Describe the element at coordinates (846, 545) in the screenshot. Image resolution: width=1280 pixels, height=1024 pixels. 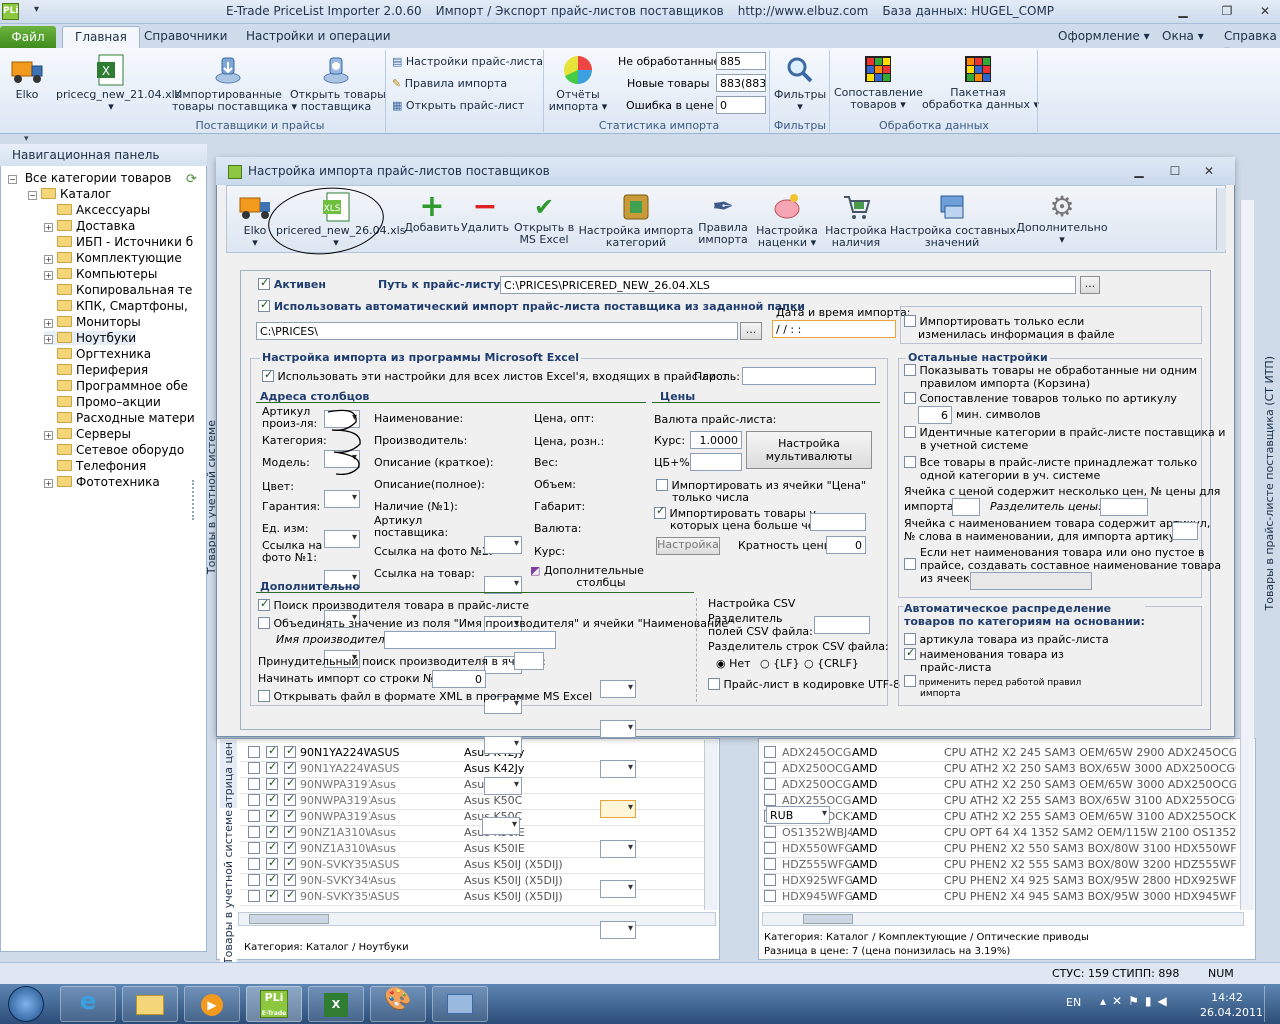
I see `multiplicity-input: 0` at that location.